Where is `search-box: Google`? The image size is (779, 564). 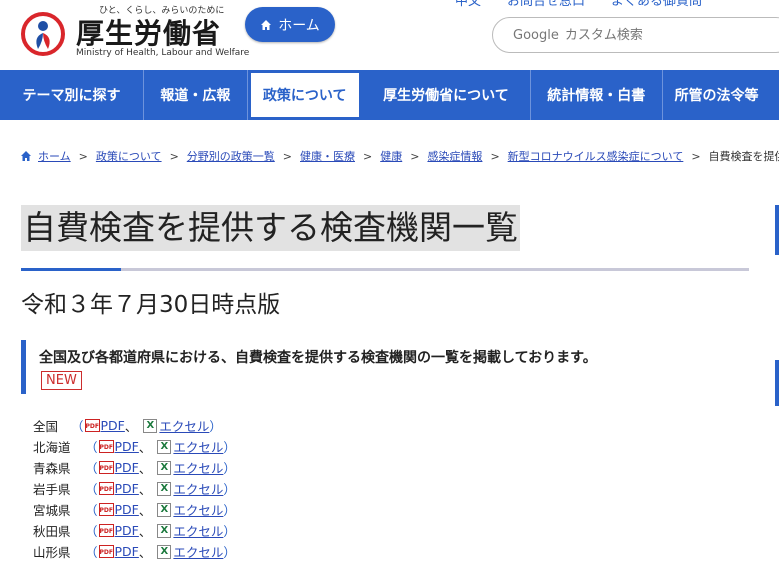
search-box: Google is located at coordinates (635, 35).